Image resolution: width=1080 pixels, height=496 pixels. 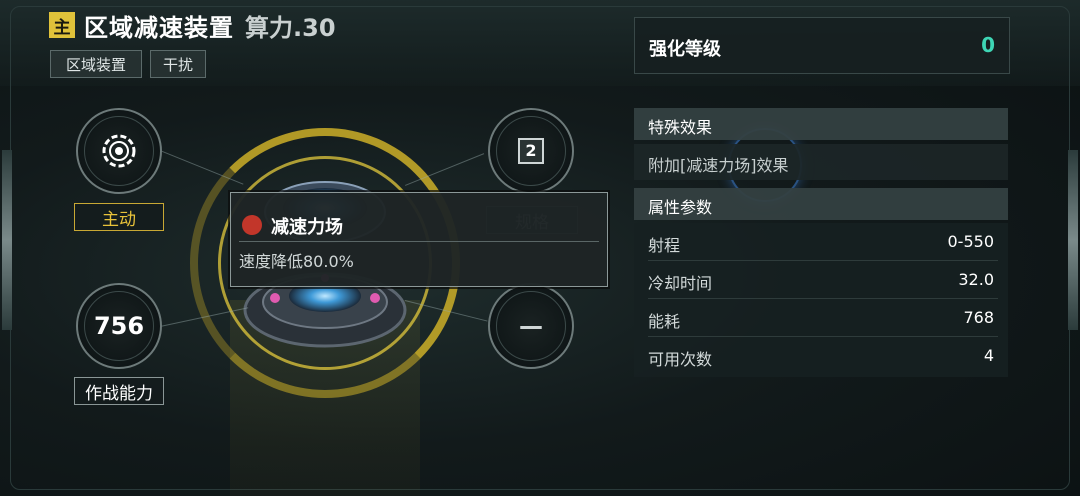 I want to click on target-reticle-icon, so click(x=119, y=151).